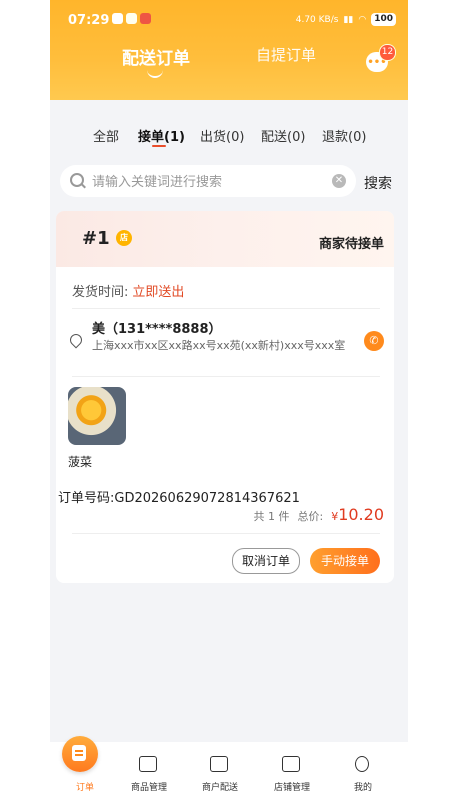 The image size is (450, 800). I want to click on user-icon, so click(362, 764).